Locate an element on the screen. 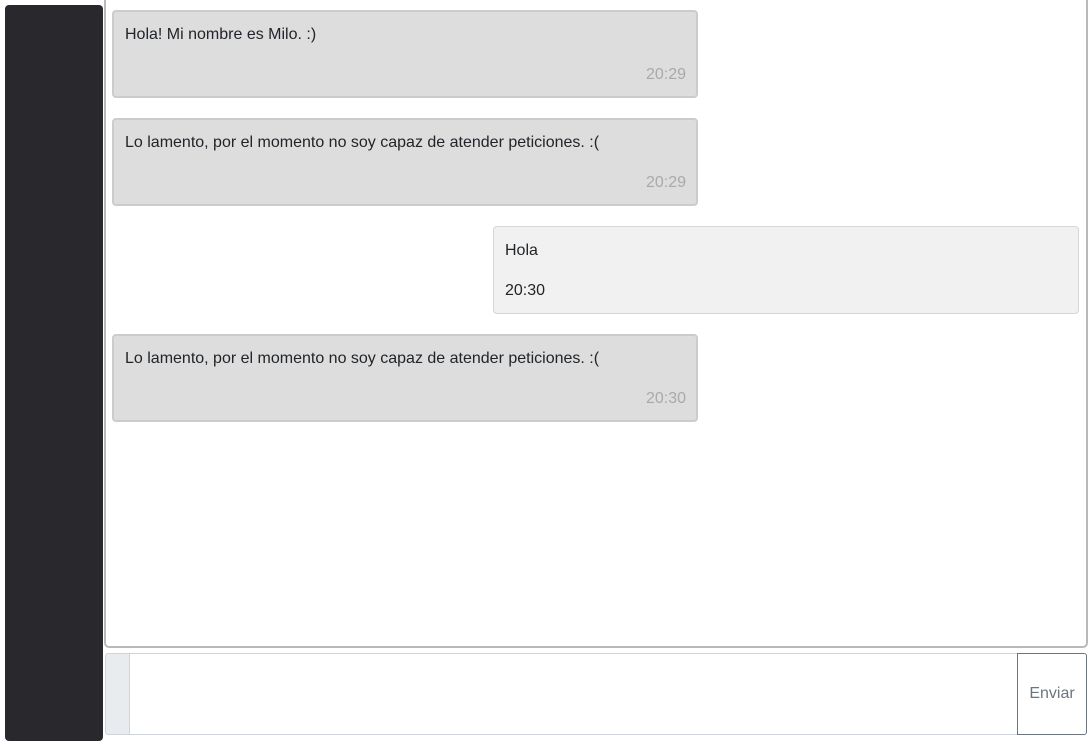 This screenshot has height=751, width=1092. sidebar is located at coordinates (54, 373).